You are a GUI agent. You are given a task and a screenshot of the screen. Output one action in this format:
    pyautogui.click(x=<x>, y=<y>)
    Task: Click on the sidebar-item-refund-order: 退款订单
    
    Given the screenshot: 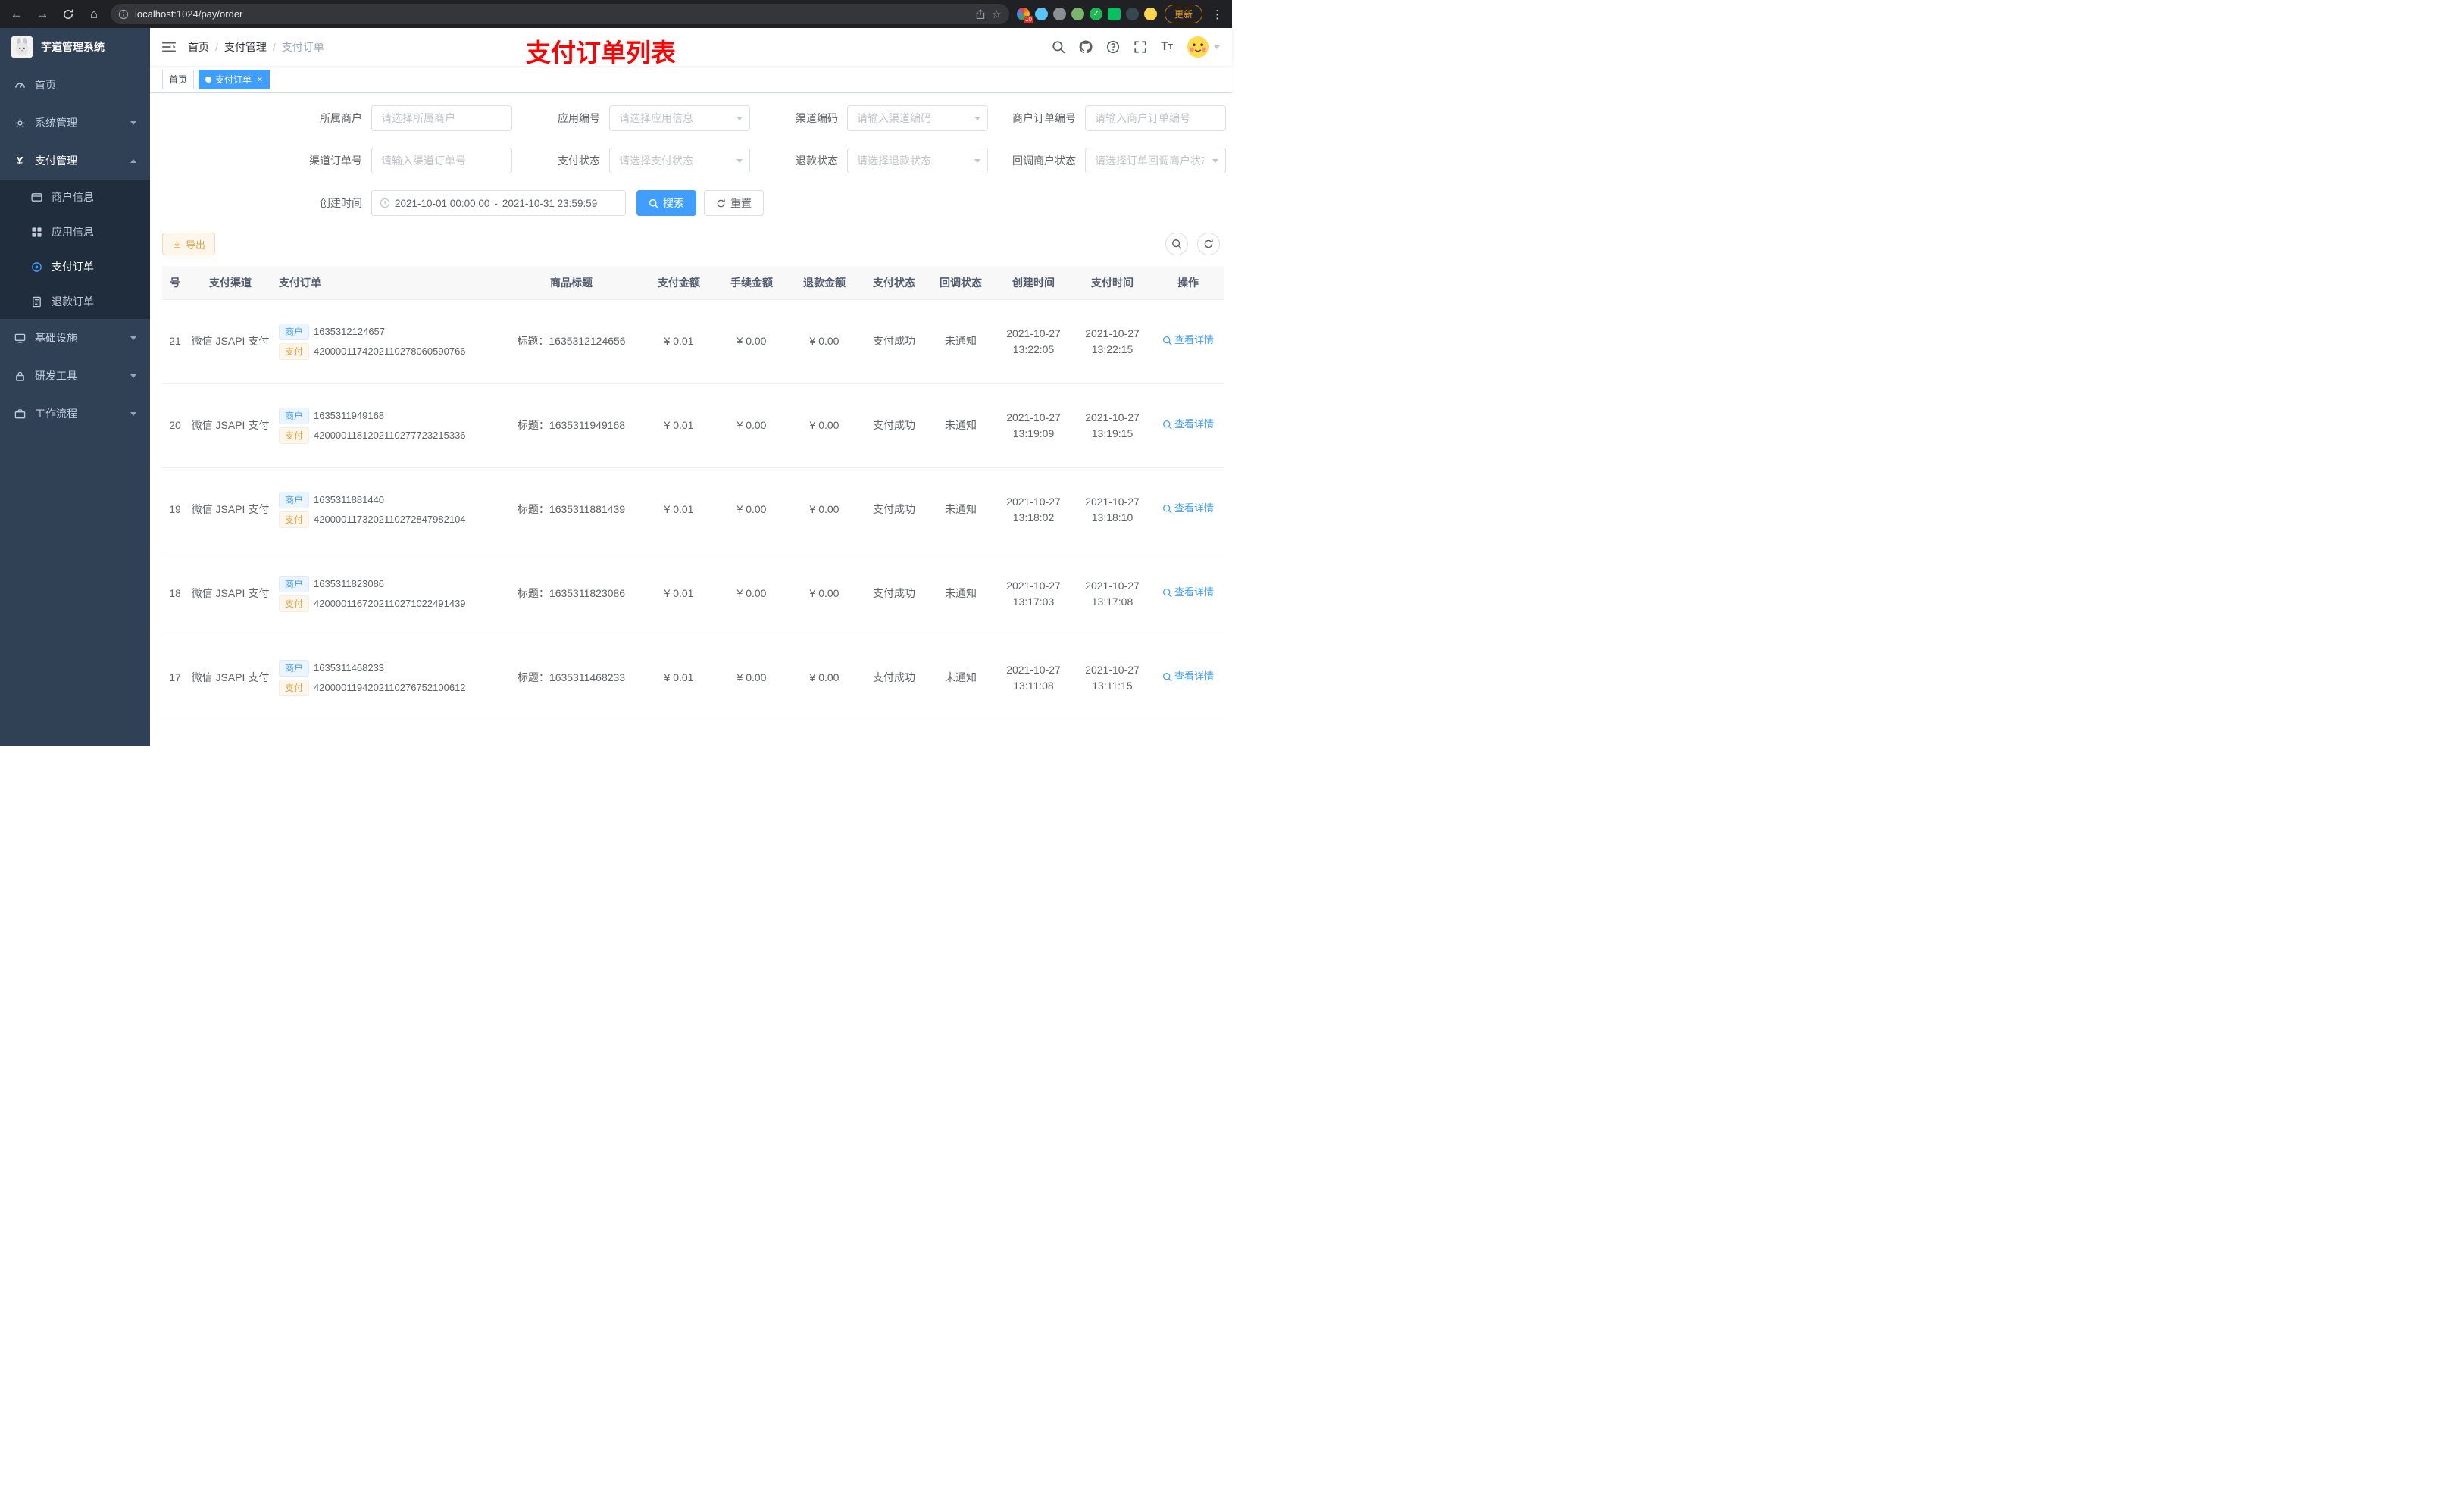 What is the action you would take?
    pyautogui.click(x=75, y=301)
    